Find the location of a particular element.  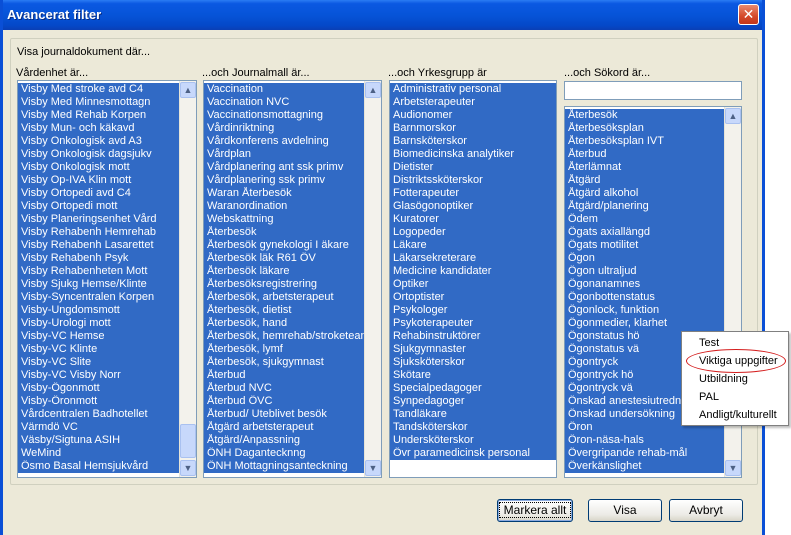

list-item: Barnsköterskor is located at coordinates (473, 141).